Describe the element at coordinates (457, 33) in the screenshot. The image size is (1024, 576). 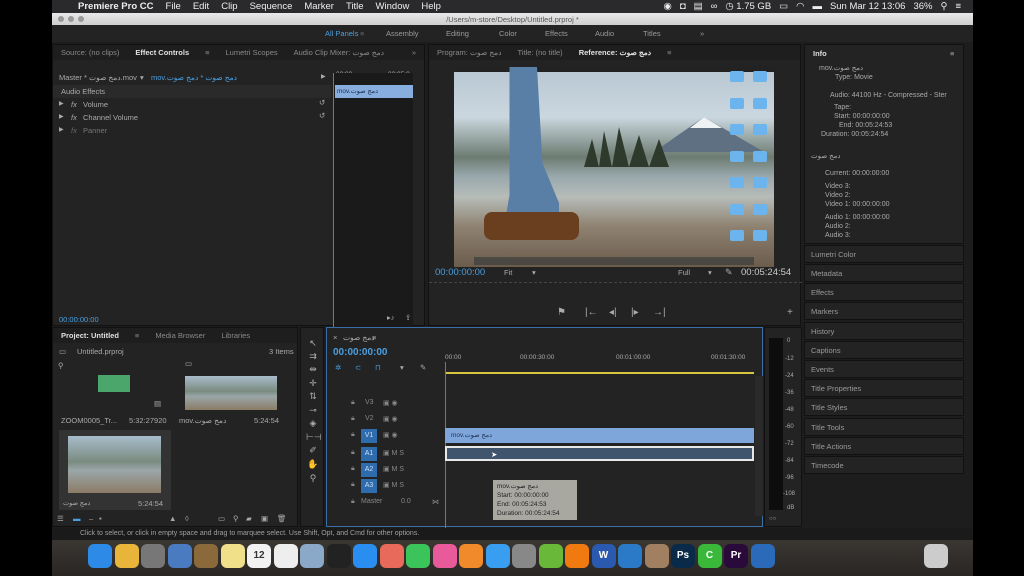
I see `workspace-editing: Editing` at that location.